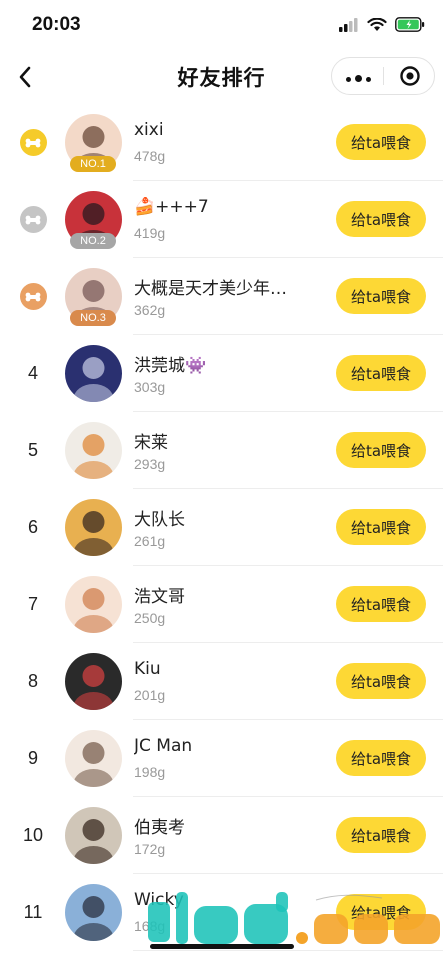 The height and width of the screenshot is (960, 443). I want to click on close-button, so click(410, 76).